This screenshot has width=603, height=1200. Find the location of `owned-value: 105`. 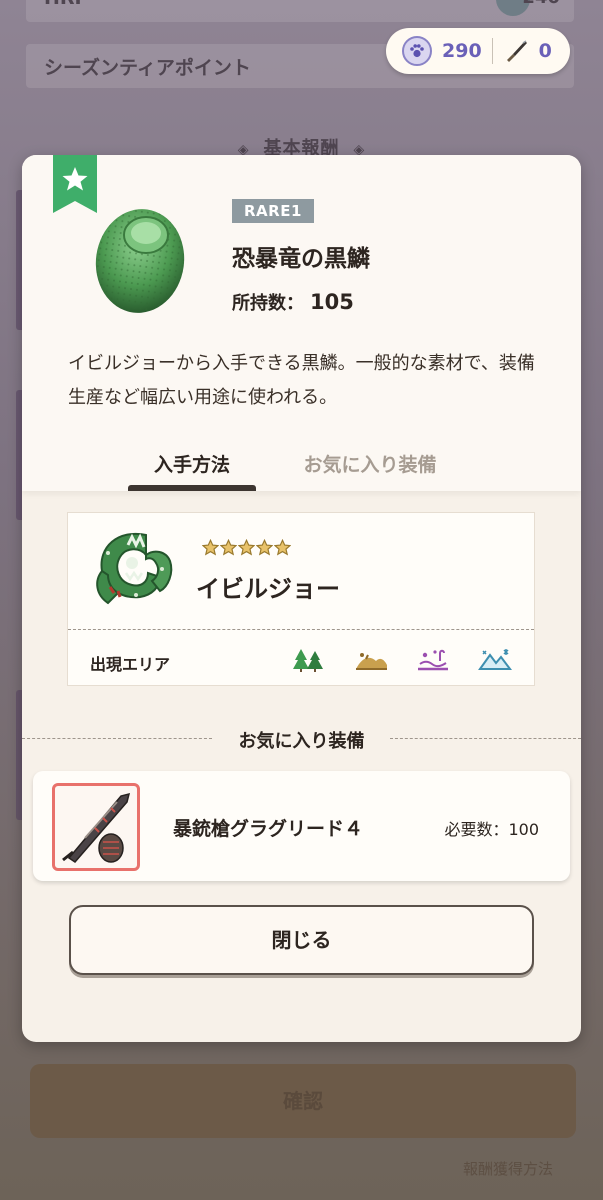

owned-value: 105 is located at coordinates (332, 302).